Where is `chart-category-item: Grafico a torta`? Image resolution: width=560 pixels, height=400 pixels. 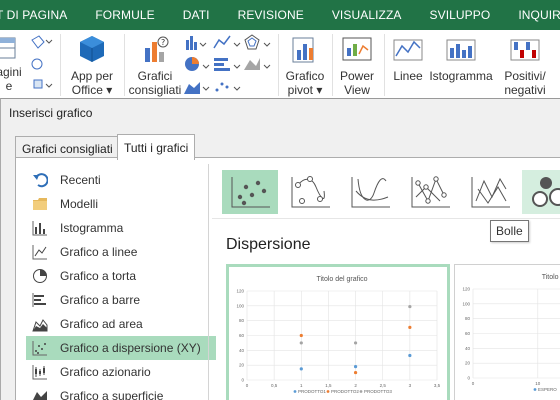
chart-category-item: Grafico a torta is located at coordinates (121, 276).